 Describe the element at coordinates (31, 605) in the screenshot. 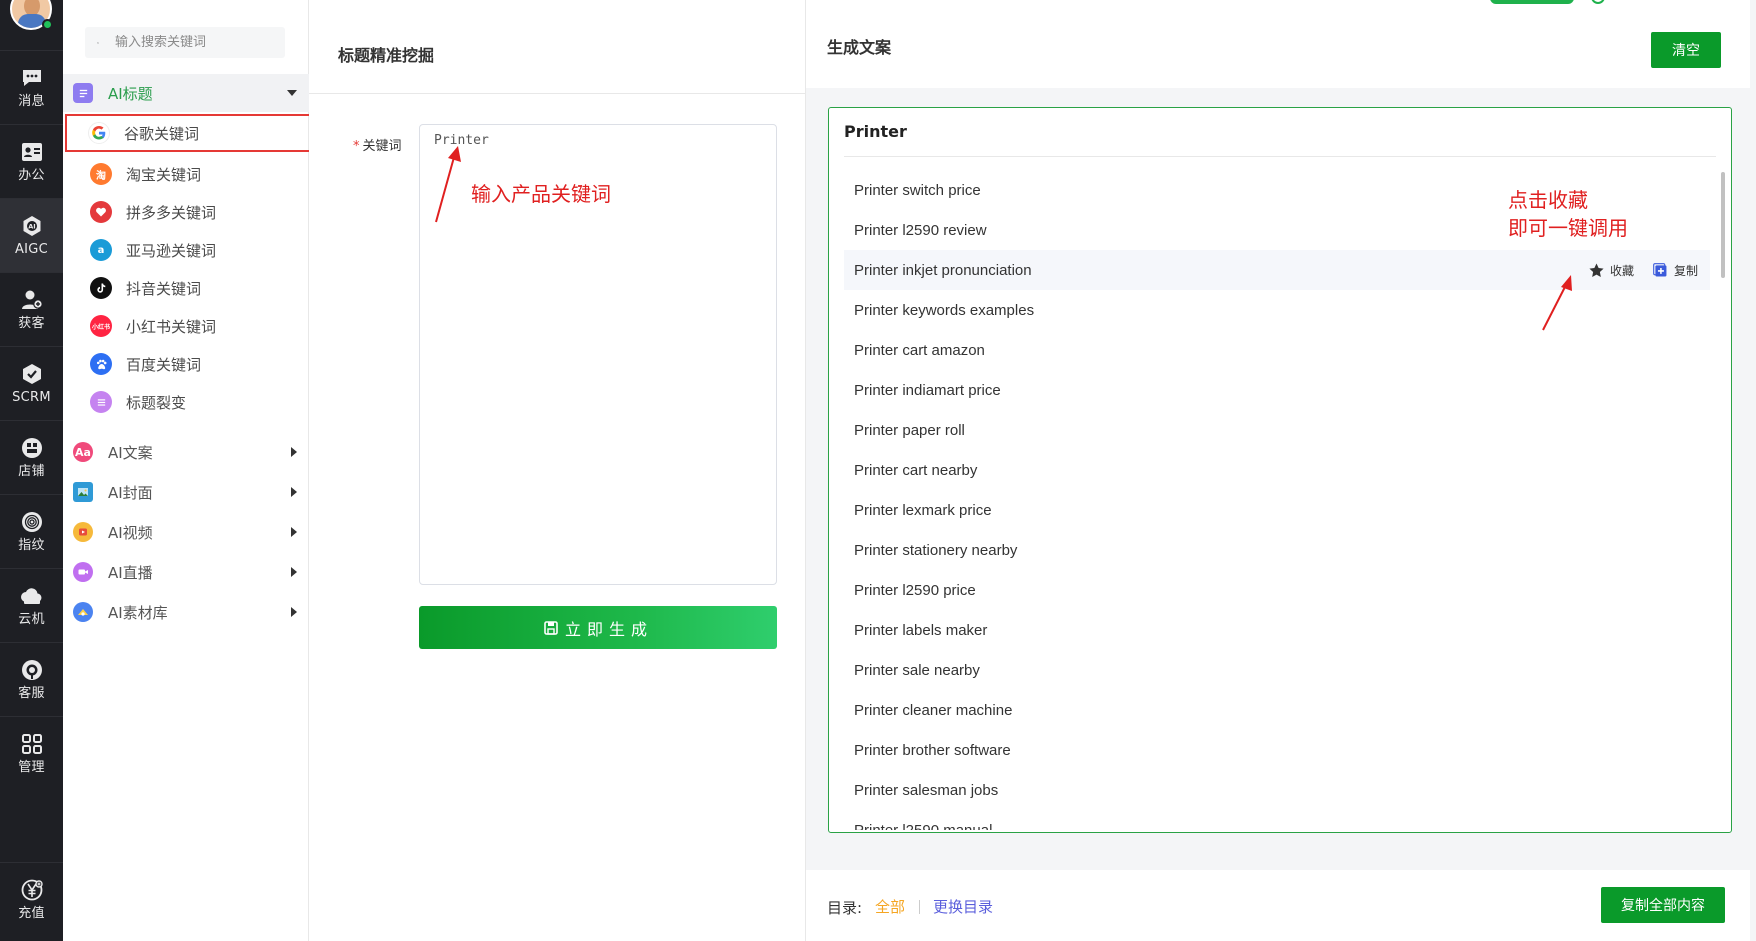

I see `rail-item-cloud-phone: 云机` at that location.